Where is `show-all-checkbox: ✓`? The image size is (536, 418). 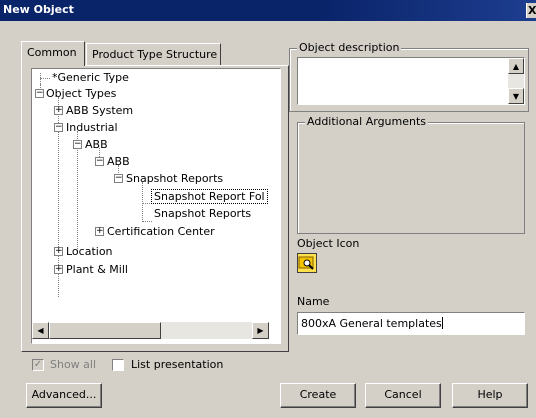 show-all-checkbox: ✓ is located at coordinates (38, 365).